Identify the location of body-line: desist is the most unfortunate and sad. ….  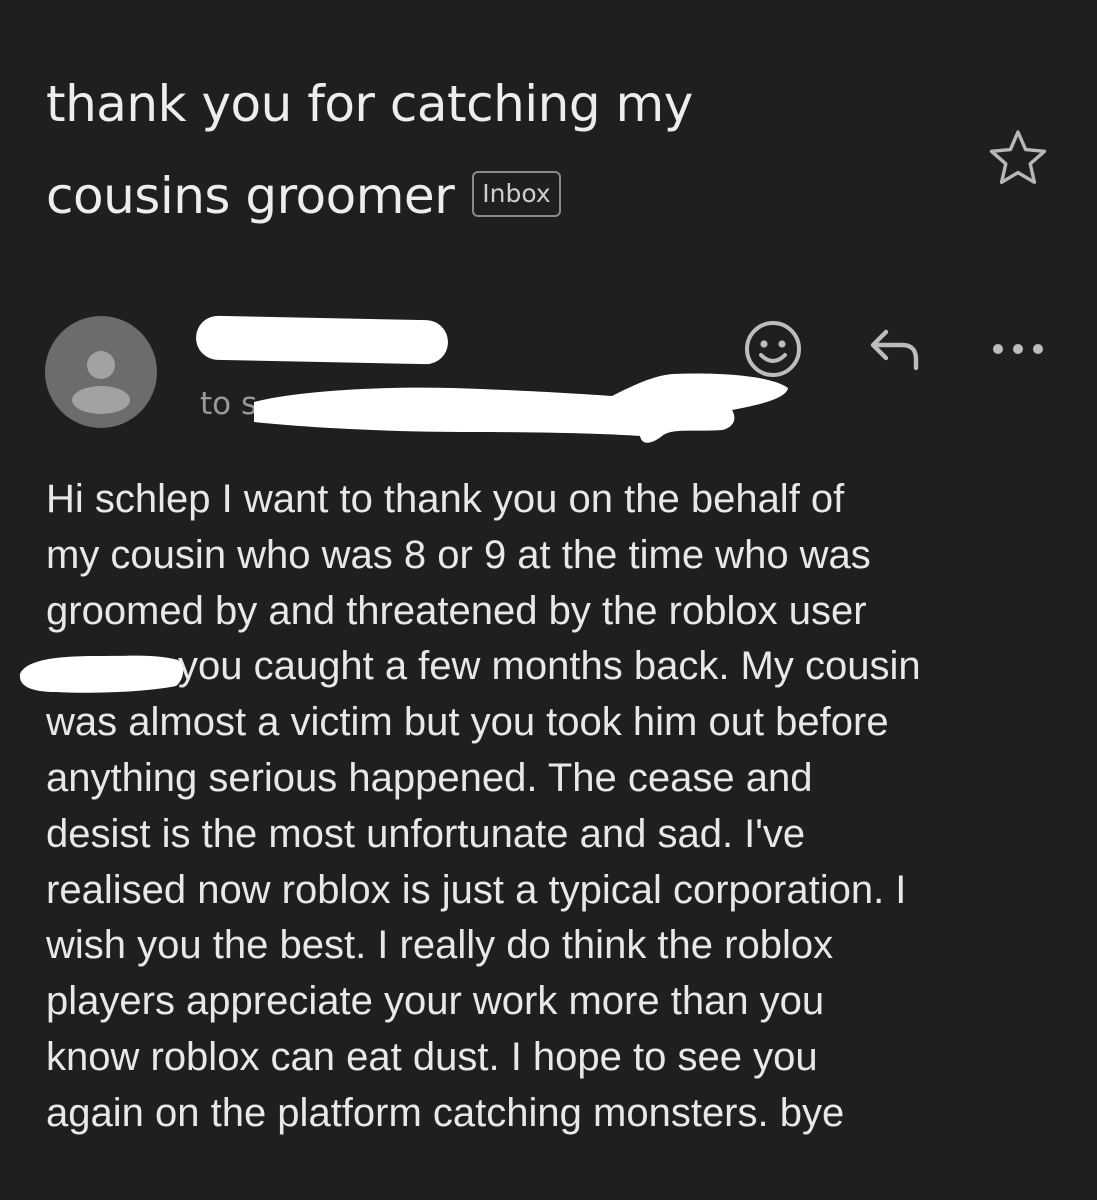
(426, 833).